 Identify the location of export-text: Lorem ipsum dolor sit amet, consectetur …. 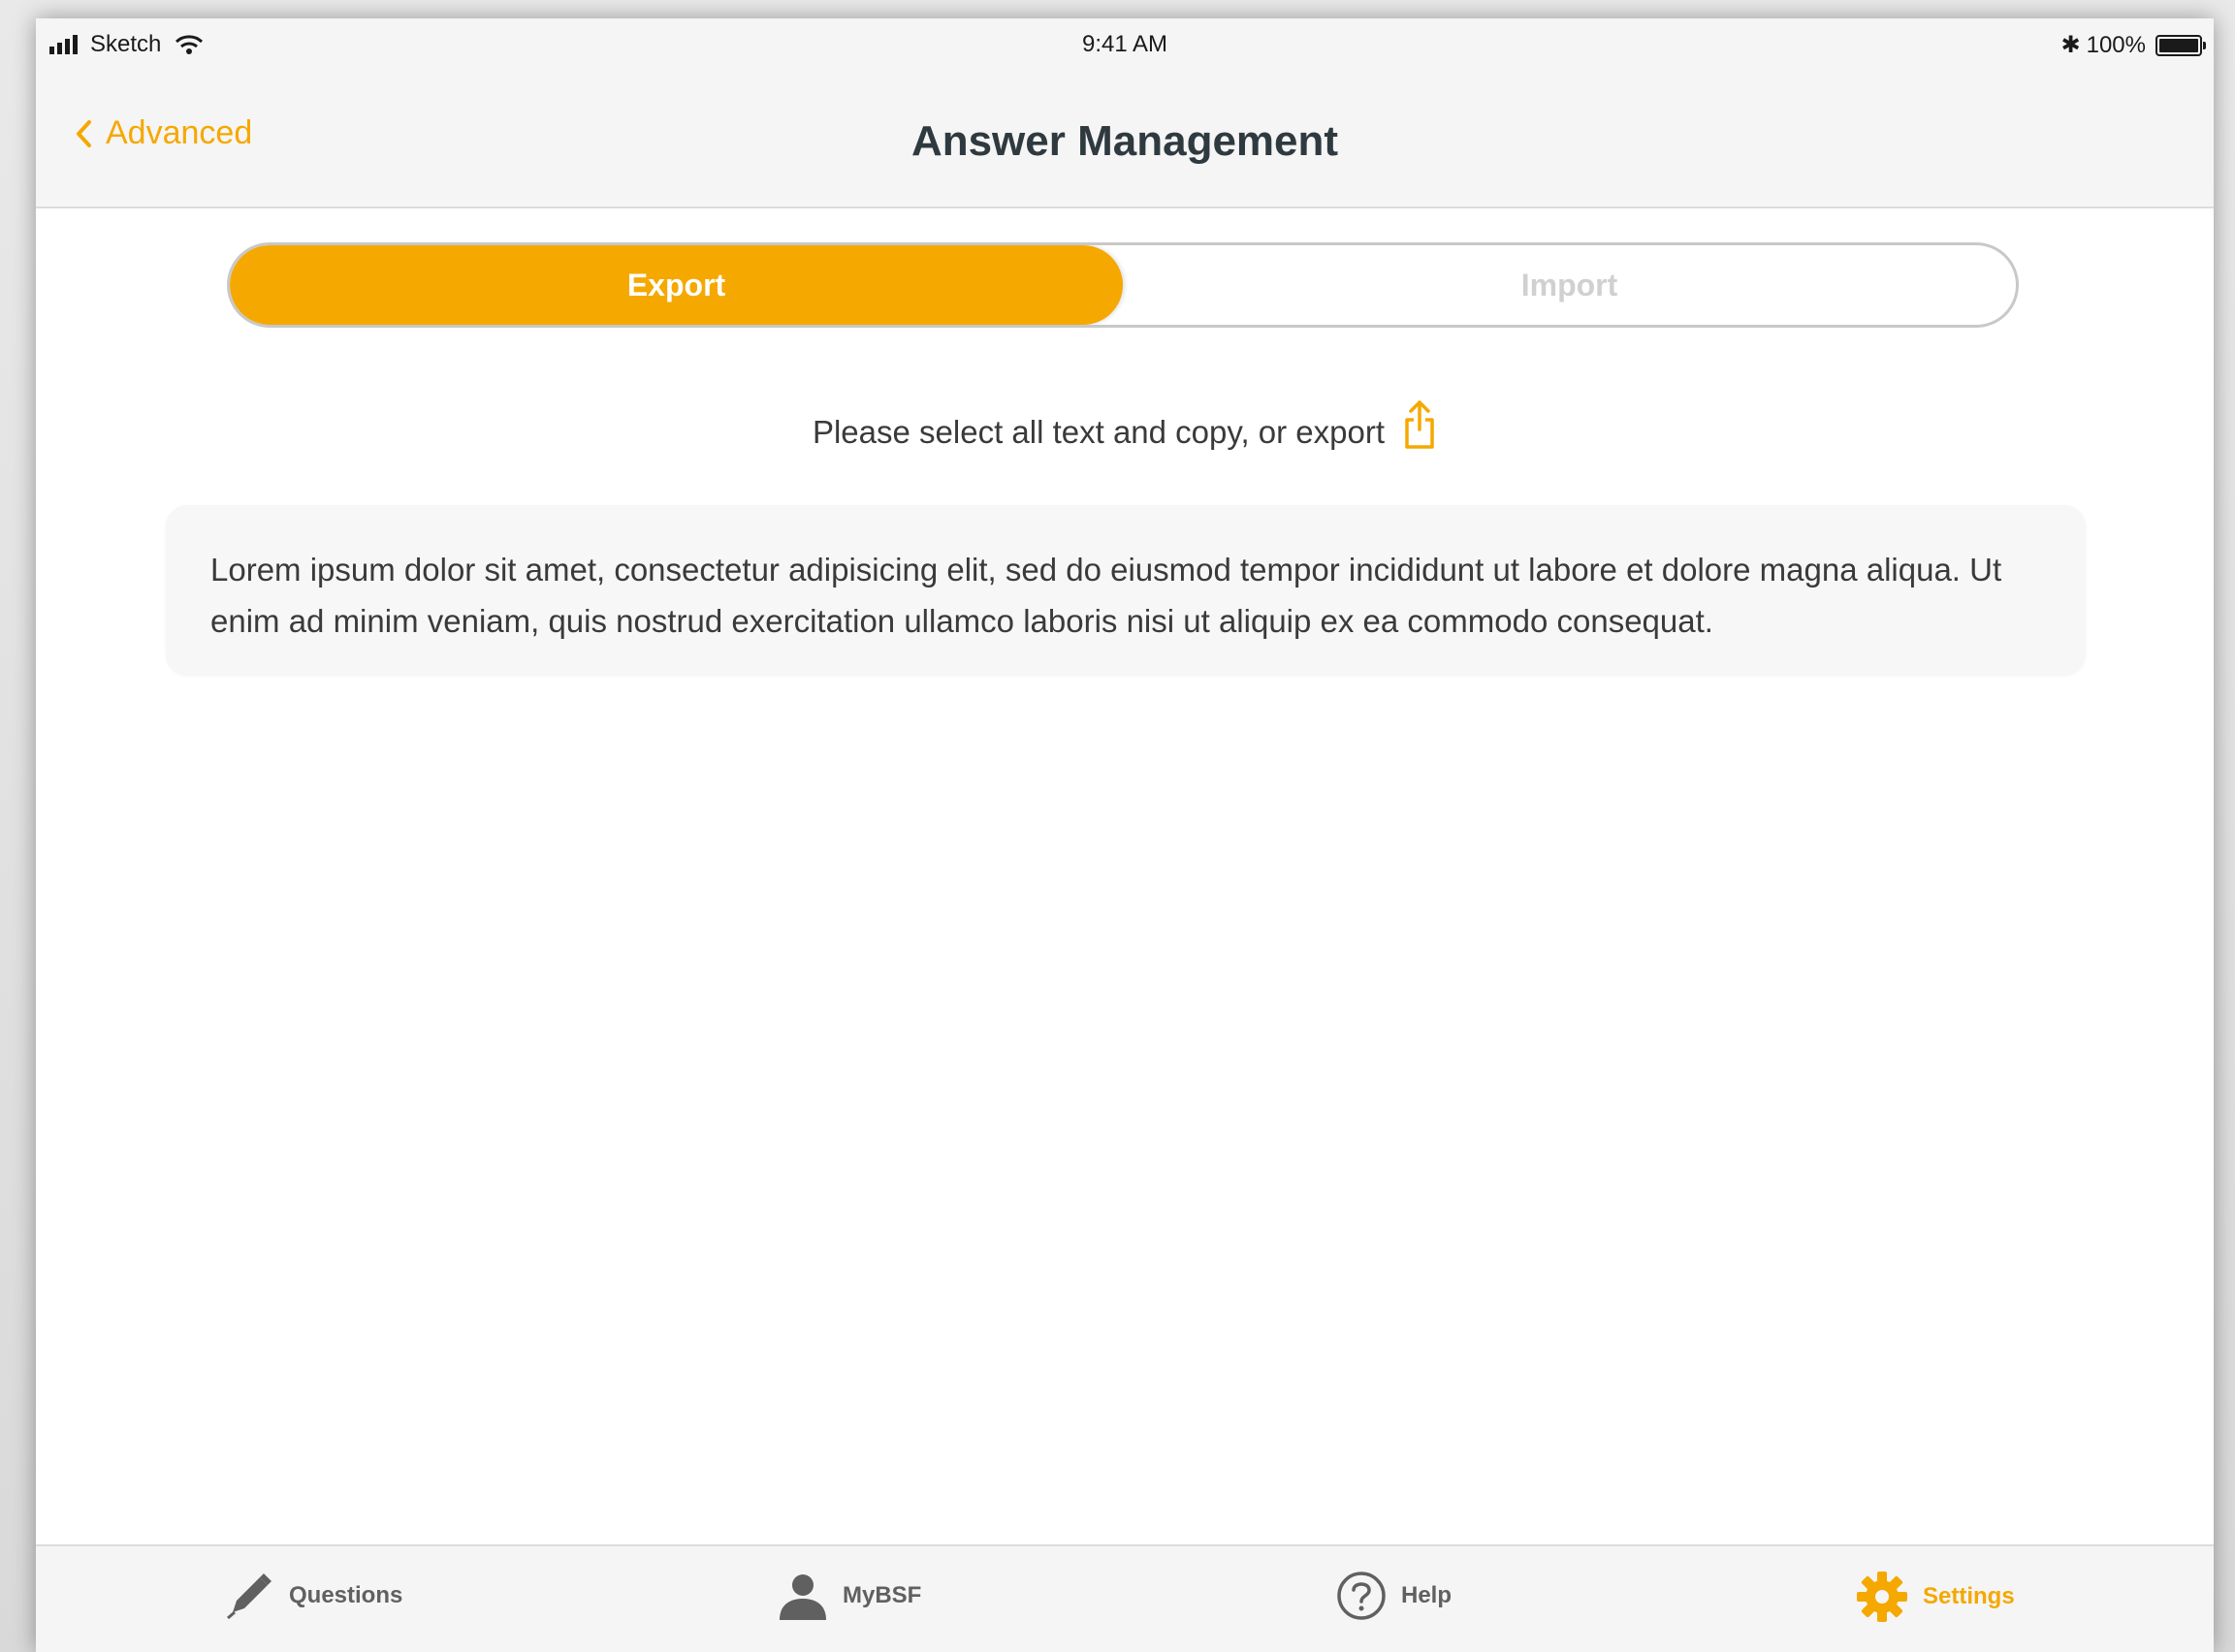
(1125, 596).